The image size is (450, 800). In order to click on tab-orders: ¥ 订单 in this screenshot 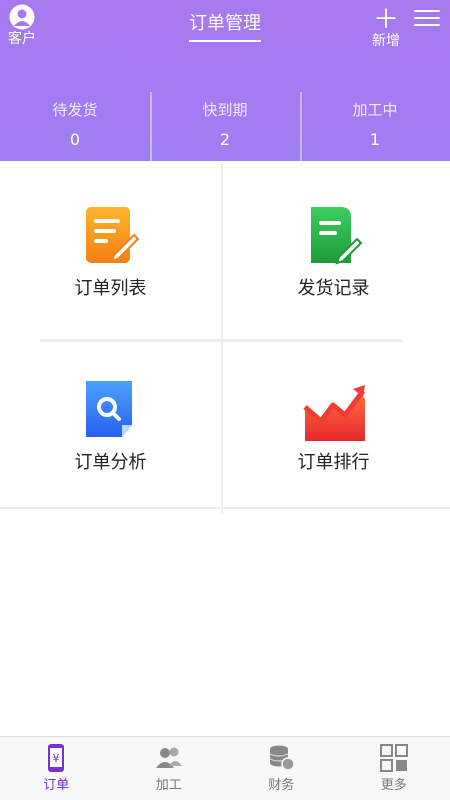, I will do `click(56, 768)`.